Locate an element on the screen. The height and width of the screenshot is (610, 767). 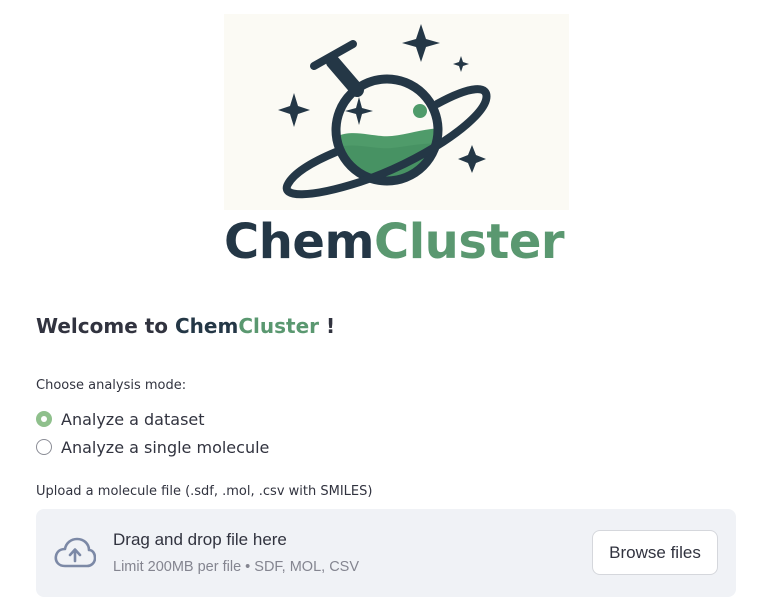
radio-analyze-dataset: Analyze a dataset is located at coordinates (120, 419).